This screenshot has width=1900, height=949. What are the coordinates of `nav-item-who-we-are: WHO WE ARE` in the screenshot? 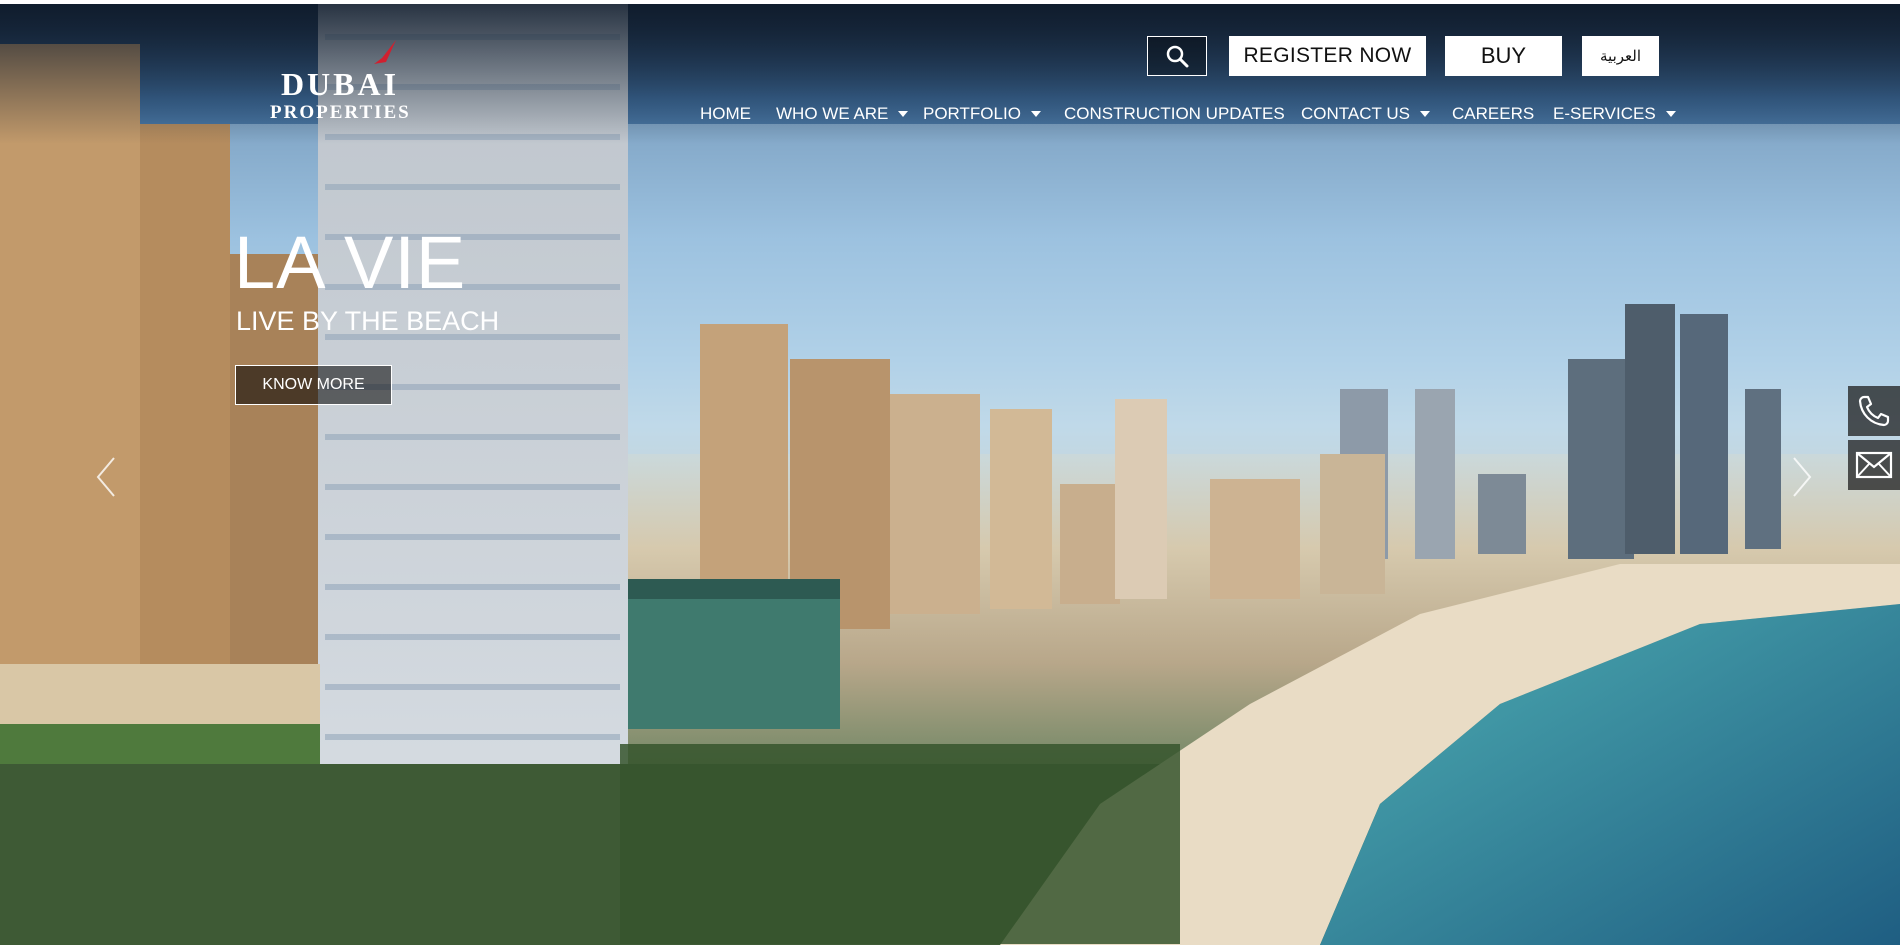 It's located at (842, 114).